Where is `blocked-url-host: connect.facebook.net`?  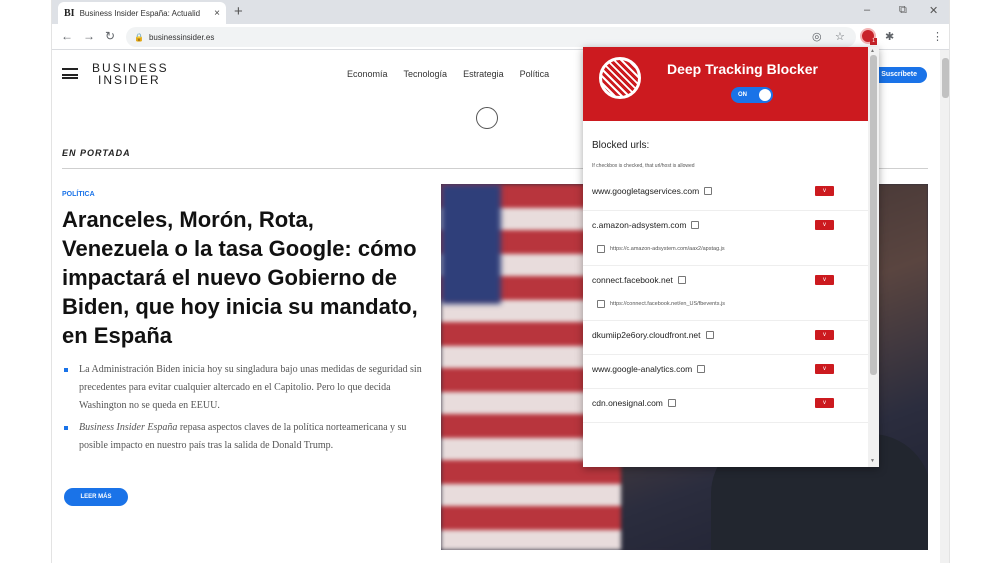
blocked-url-host: connect.facebook.net is located at coordinates (632, 280).